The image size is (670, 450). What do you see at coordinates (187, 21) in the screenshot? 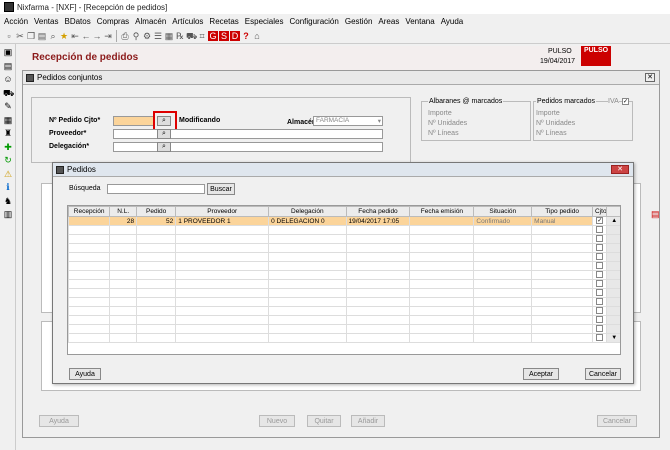
I see `menu-articulos: Artículos` at bounding box center [187, 21].